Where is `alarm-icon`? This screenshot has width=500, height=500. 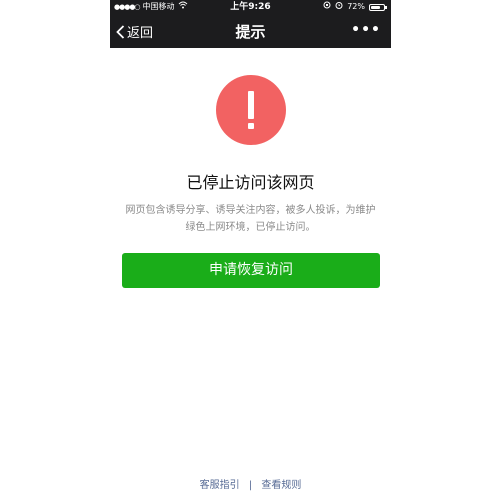 alarm-icon is located at coordinates (339, 7).